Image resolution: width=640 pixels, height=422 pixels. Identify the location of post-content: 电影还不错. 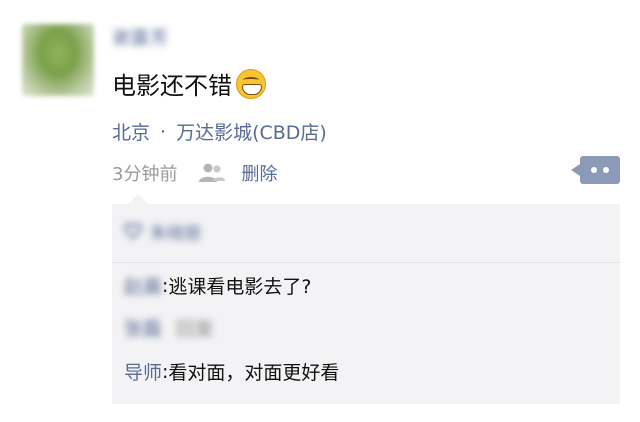
(189, 83).